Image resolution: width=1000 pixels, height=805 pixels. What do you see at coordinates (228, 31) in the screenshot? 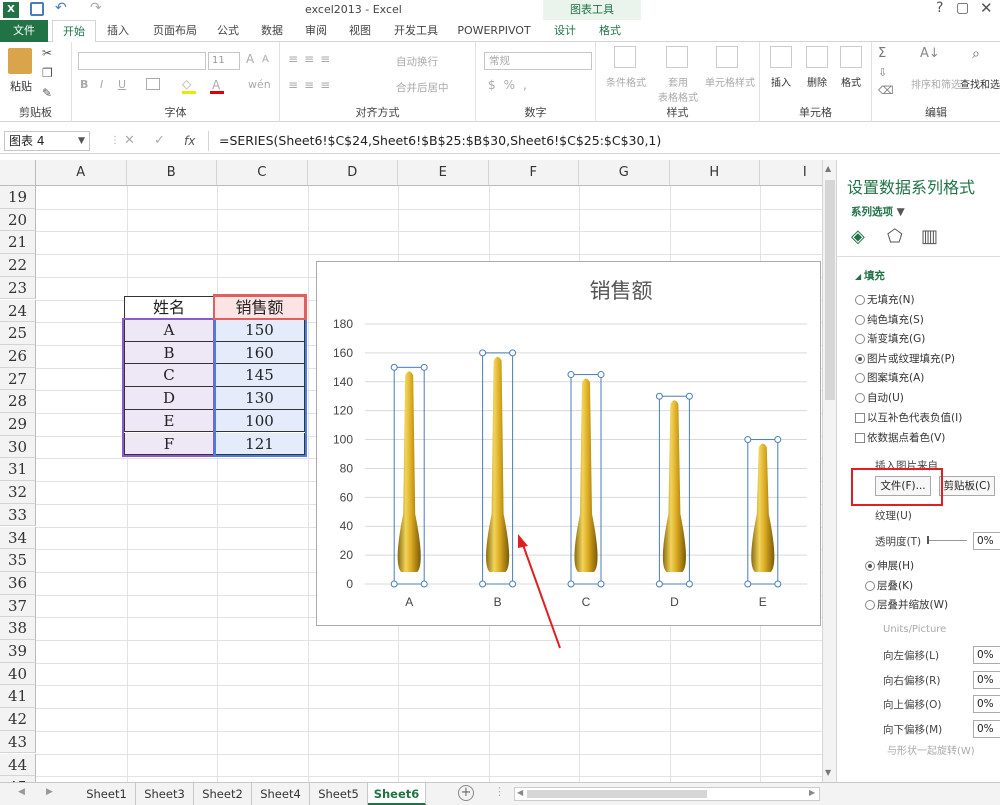
I see `tab-formulas: 公式` at bounding box center [228, 31].